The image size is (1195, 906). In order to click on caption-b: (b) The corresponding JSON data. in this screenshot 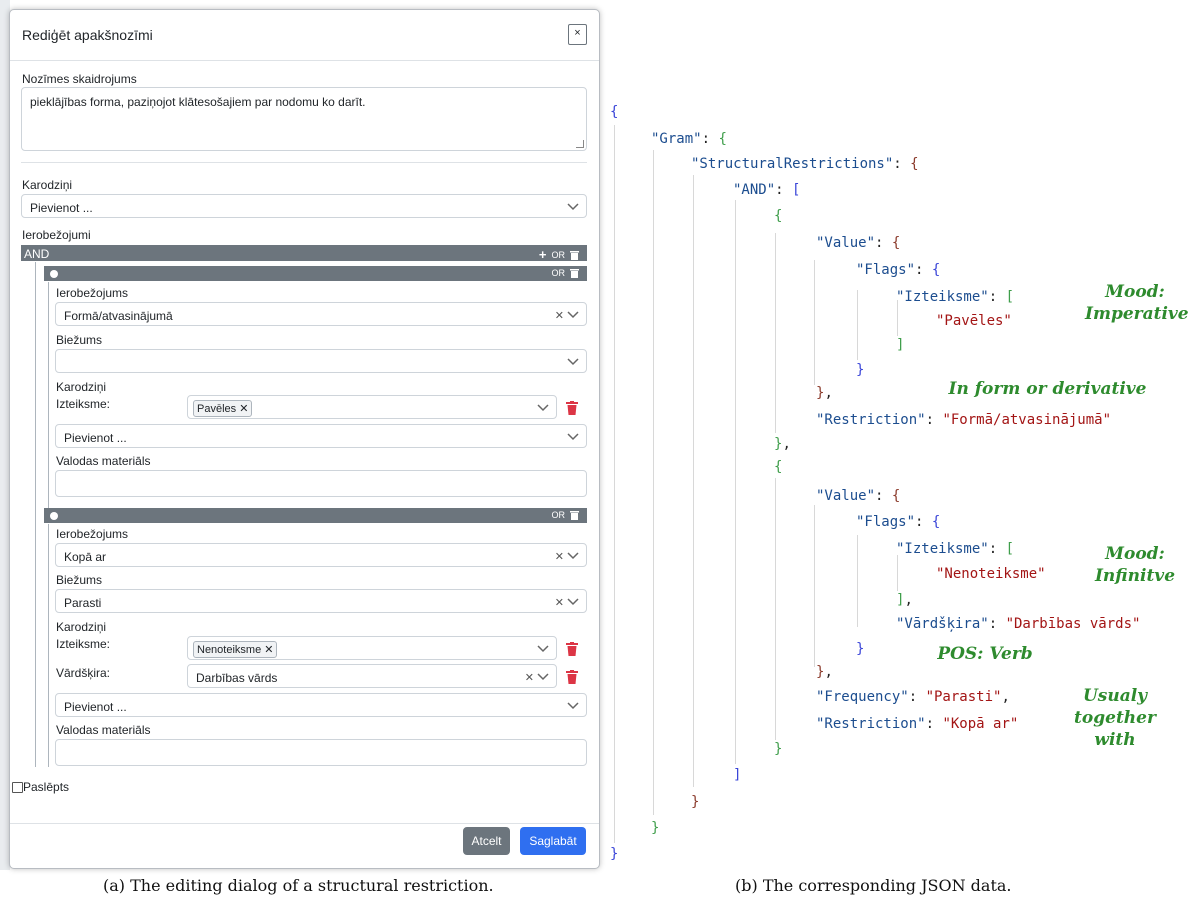, I will do `click(873, 885)`.